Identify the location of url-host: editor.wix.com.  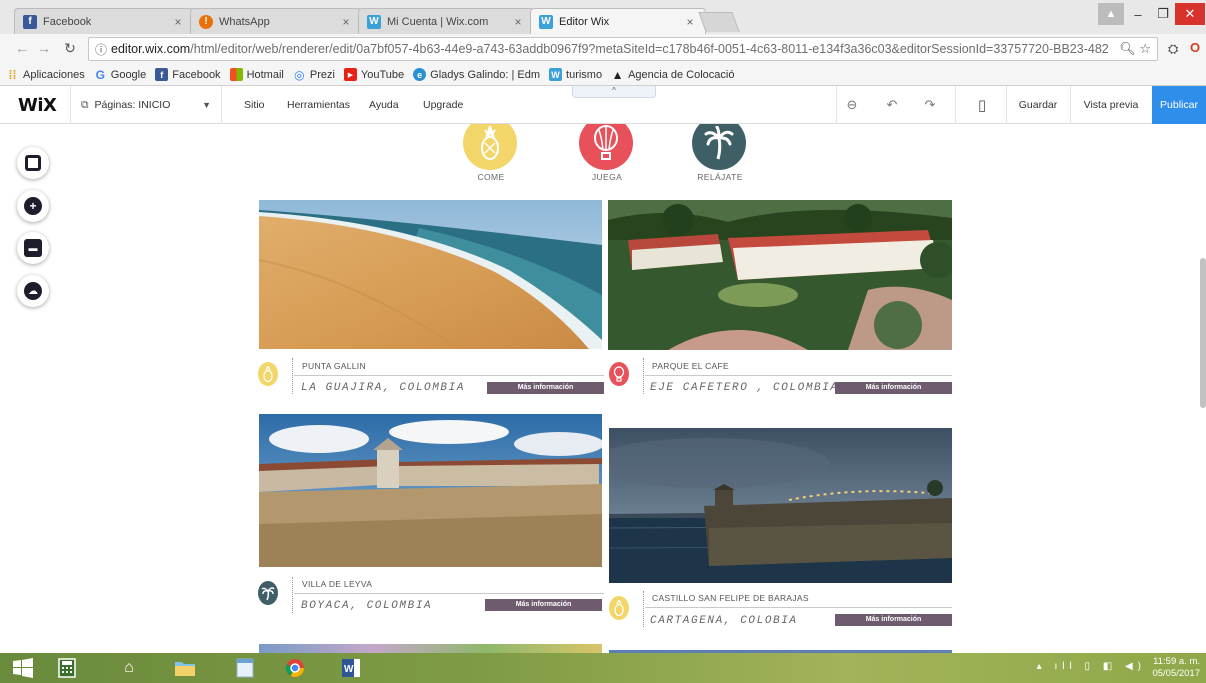
(151, 49).